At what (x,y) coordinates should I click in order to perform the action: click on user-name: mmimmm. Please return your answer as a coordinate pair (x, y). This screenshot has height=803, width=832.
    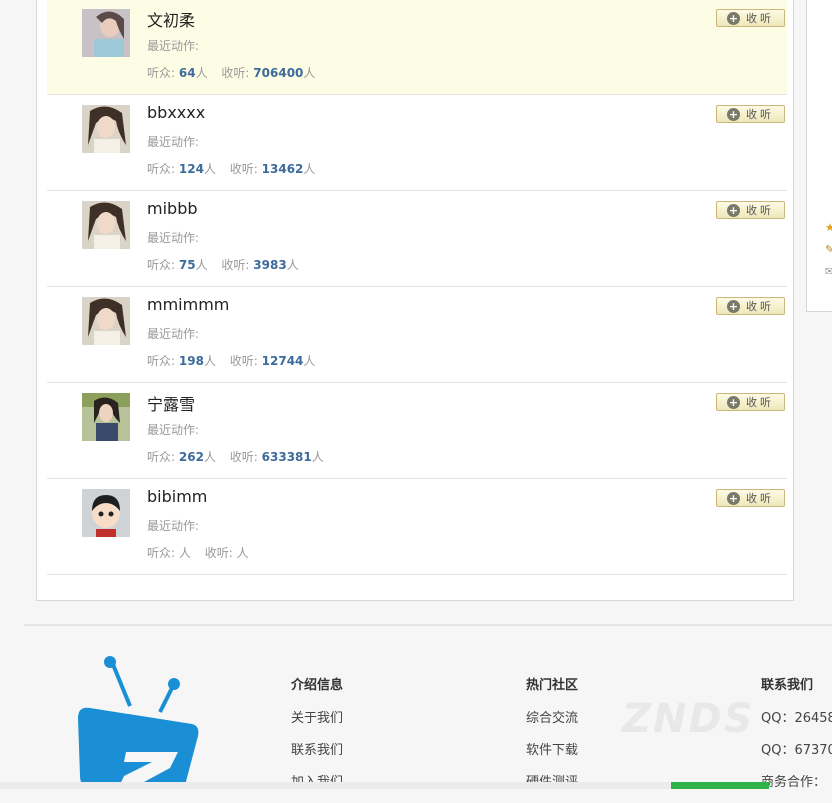
    Looking at the image, I should click on (188, 304).